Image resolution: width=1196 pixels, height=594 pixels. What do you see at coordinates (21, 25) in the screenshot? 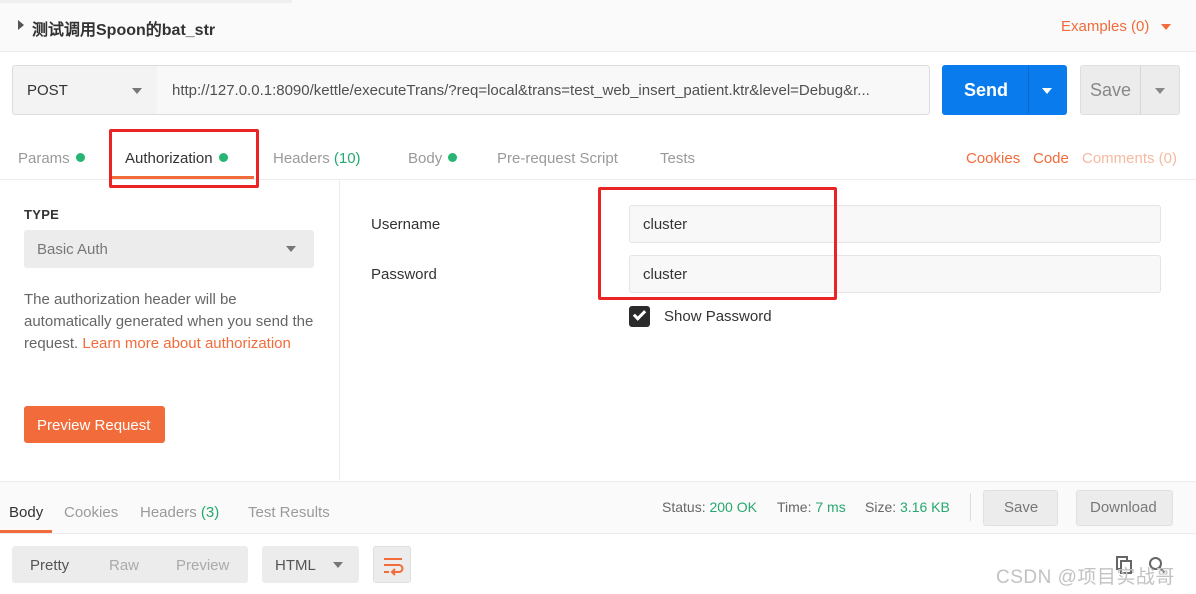
I see `expand-caret-icon` at bounding box center [21, 25].